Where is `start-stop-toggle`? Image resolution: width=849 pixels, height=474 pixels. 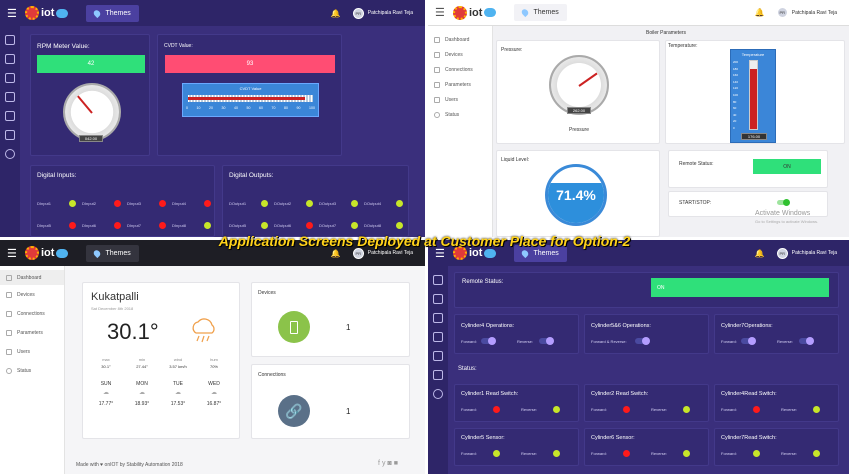
start-stop-toggle is located at coordinates (783, 202).